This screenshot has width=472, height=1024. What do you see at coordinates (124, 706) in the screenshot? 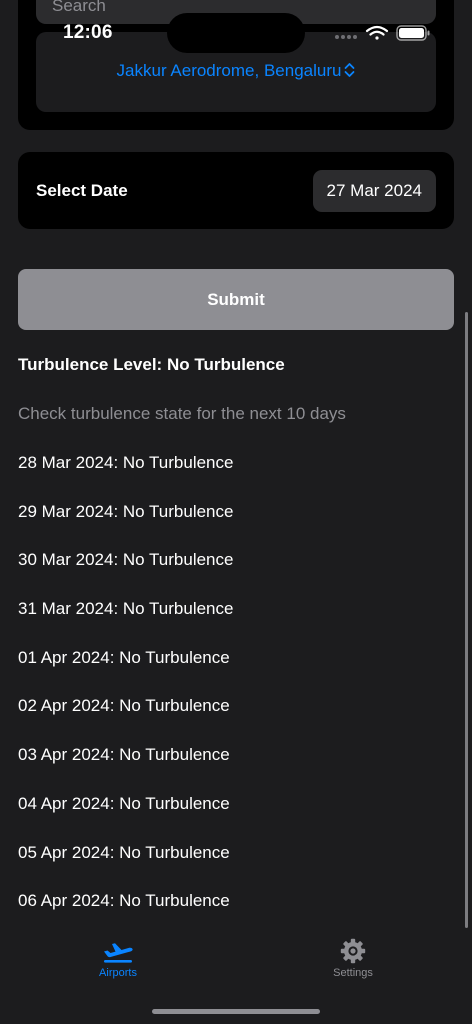
I see `forecast-item: 02 Apr 2024: No Turbulence` at bounding box center [124, 706].